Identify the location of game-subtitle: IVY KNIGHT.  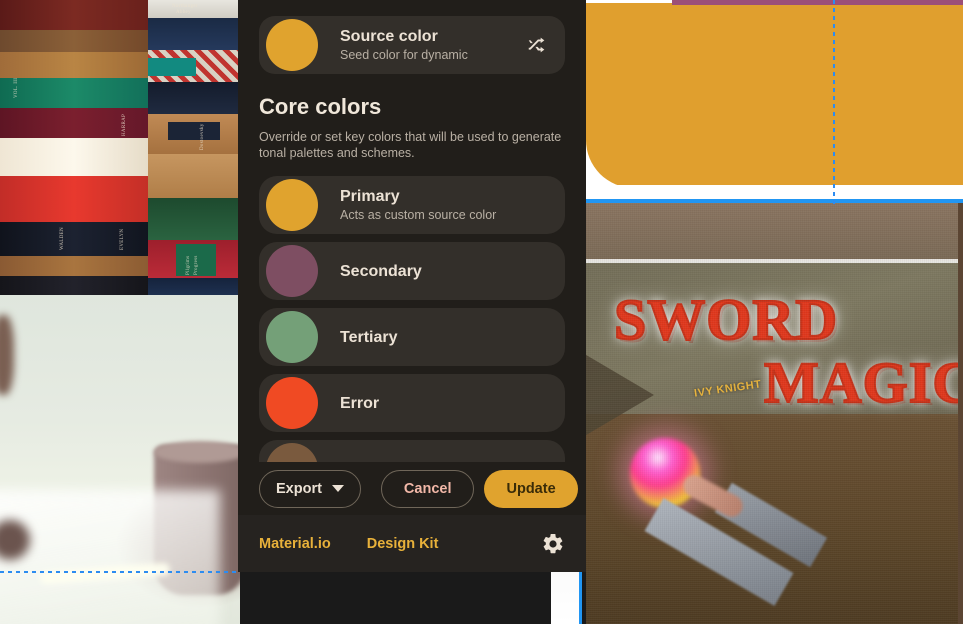
(728, 389).